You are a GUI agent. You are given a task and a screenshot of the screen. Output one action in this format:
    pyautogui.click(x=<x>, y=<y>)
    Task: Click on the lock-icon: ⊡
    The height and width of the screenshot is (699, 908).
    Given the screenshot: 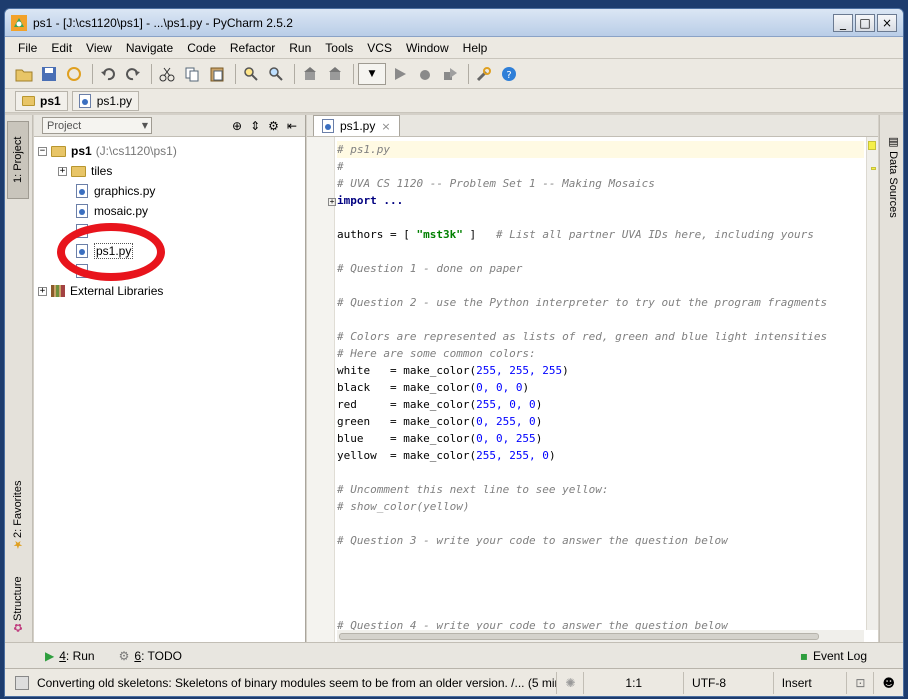 What is the action you would take?
    pyautogui.click(x=859, y=682)
    